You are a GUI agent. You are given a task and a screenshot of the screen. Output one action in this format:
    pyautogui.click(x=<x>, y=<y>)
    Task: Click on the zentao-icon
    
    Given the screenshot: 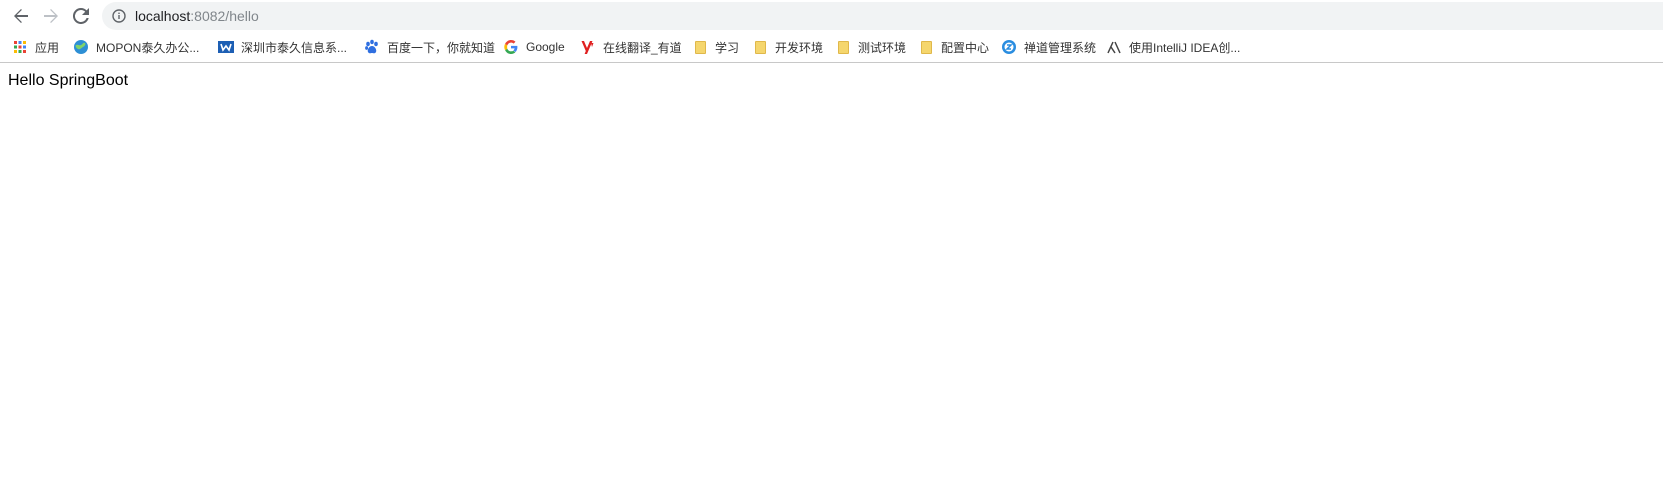 What is the action you would take?
    pyautogui.click(x=1009, y=47)
    